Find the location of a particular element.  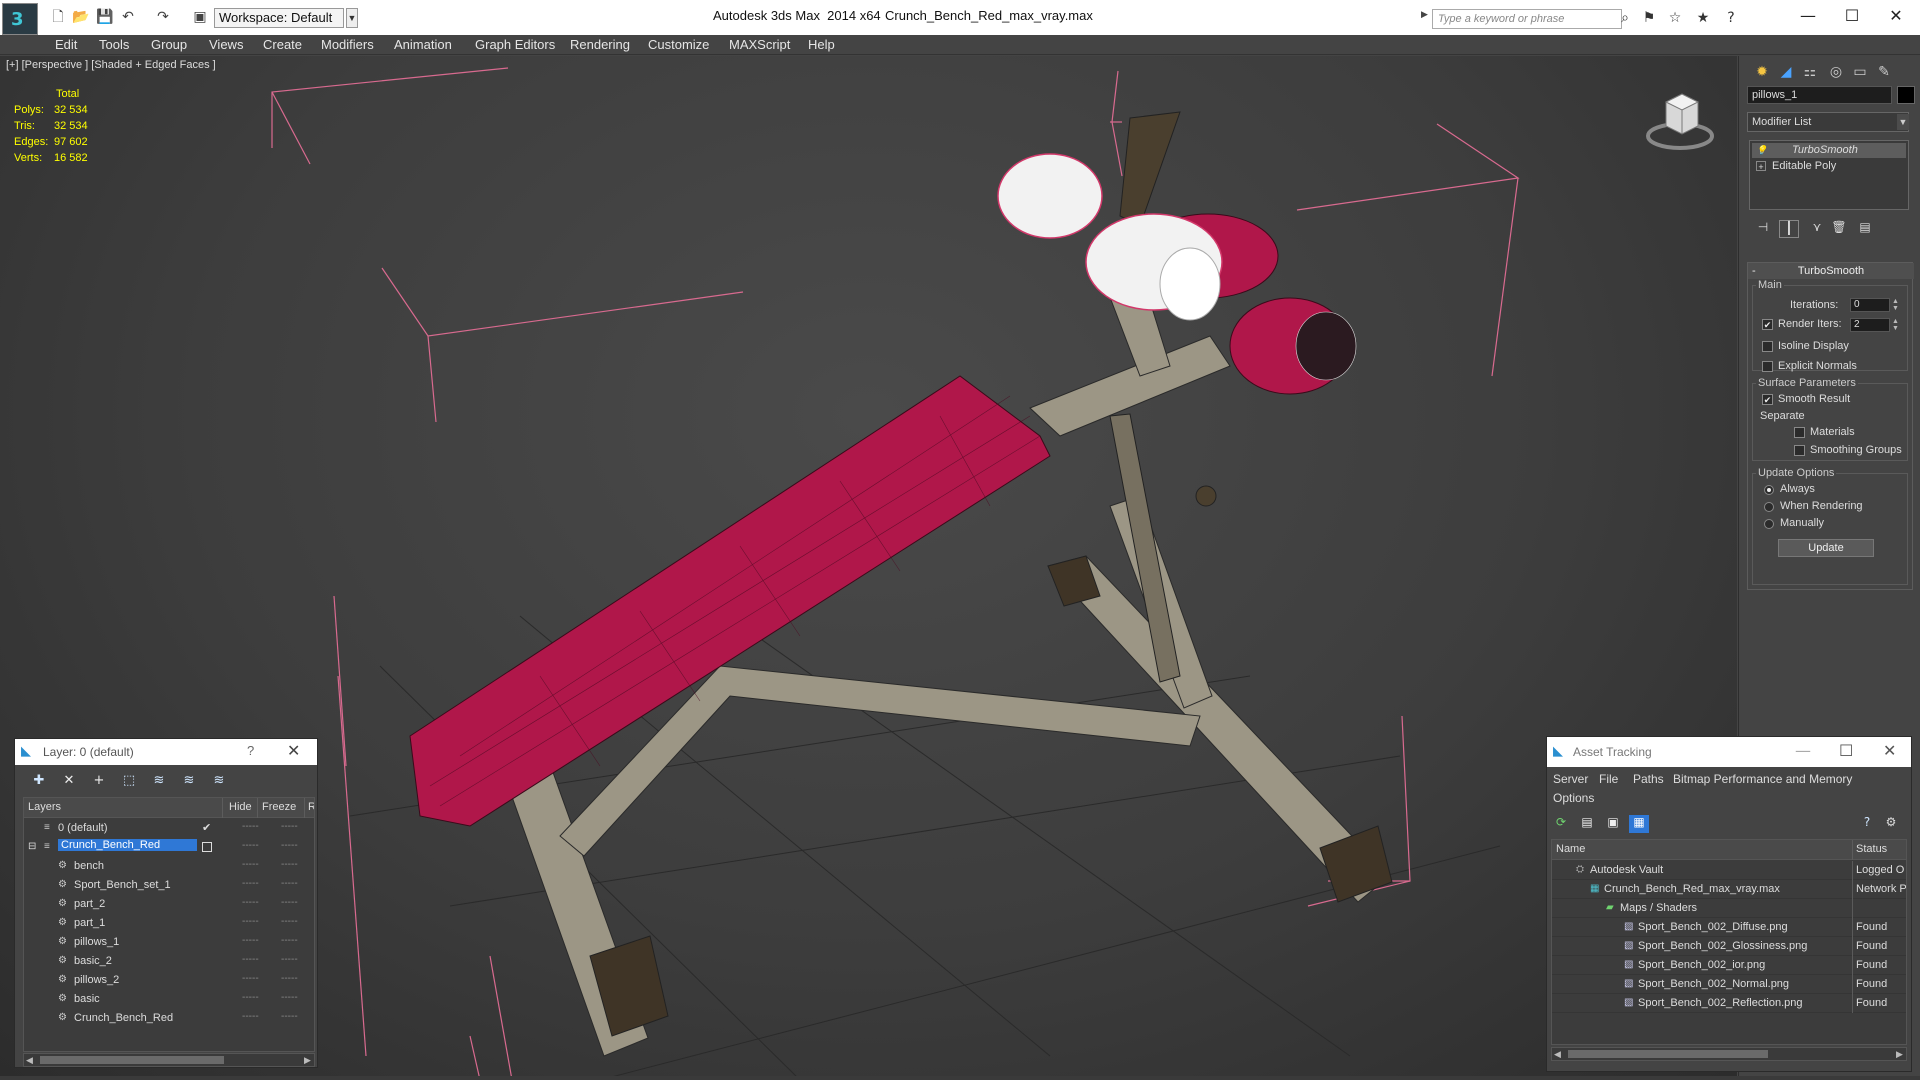

workspace-more-icon: ▼ is located at coordinates (352, 18).